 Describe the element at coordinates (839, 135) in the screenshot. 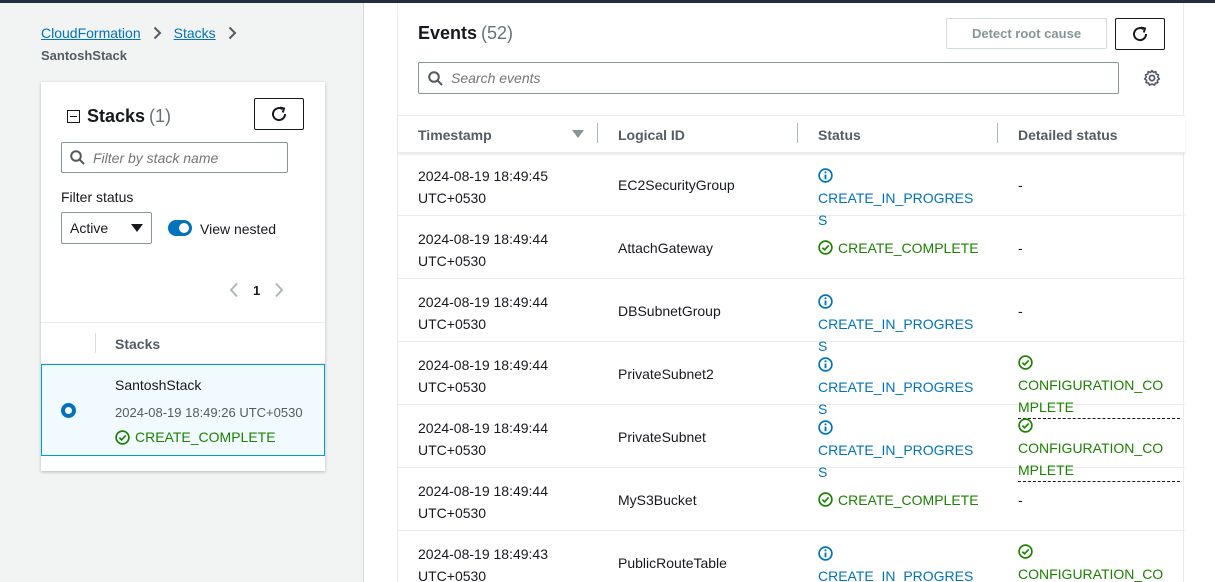

I see `column-header-status: Status` at that location.